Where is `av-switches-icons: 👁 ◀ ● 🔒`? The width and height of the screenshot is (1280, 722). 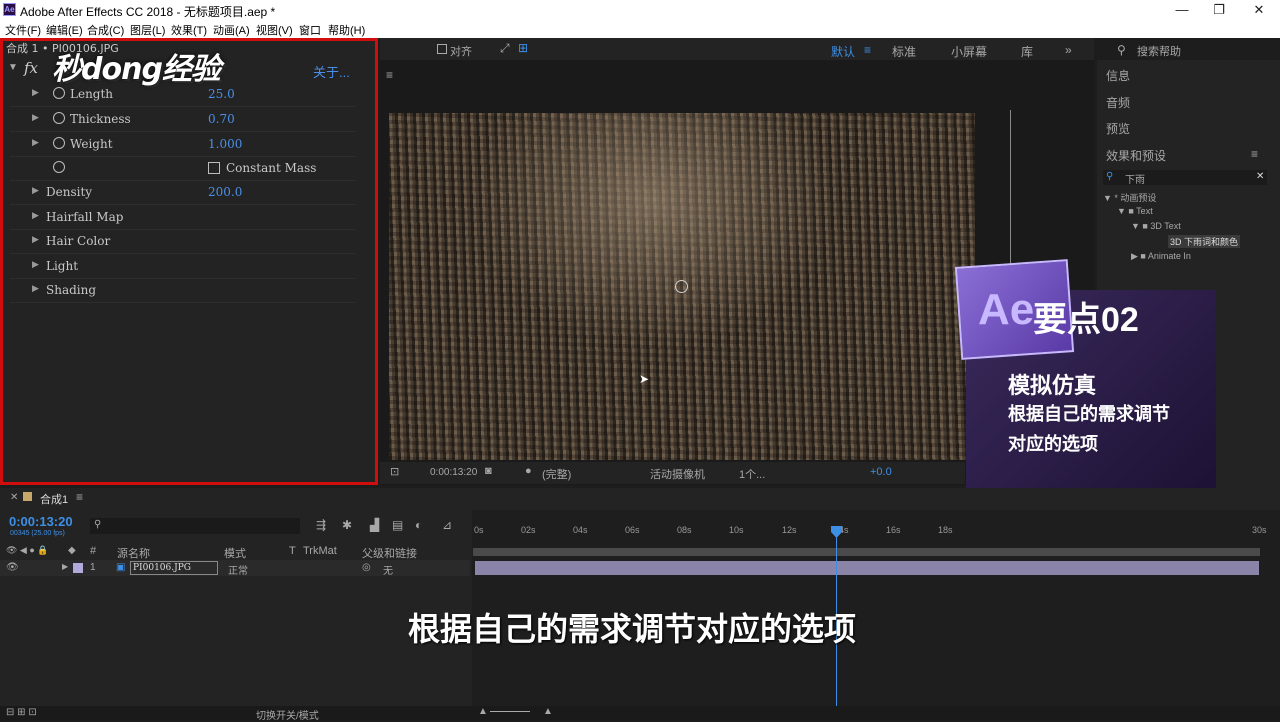
av-switches-icons: 👁 ◀ ● 🔒 is located at coordinates (27, 550).